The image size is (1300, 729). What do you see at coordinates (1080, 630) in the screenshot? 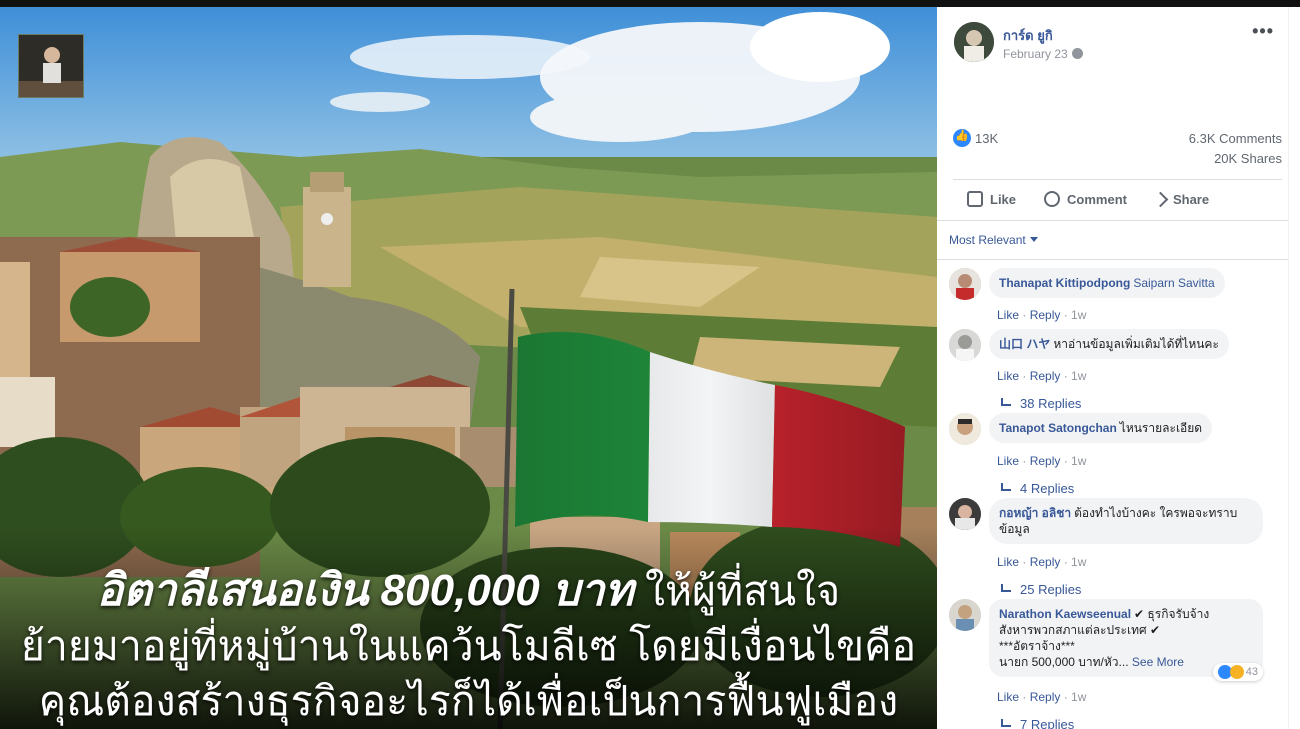
I see `comment-text-line2: สังหารพวกสภาแต่ละประเทศ ✔` at bounding box center [1080, 630].